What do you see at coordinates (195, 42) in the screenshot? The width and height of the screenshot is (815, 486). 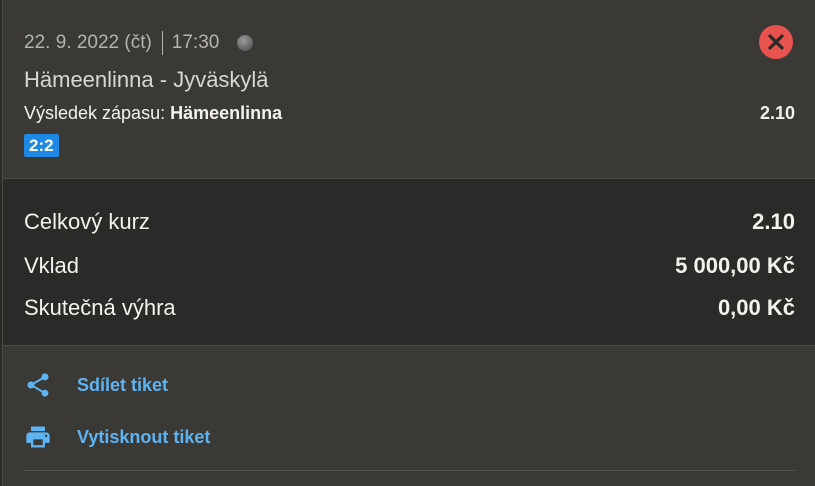 I see `match-time: 17:30` at bounding box center [195, 42].